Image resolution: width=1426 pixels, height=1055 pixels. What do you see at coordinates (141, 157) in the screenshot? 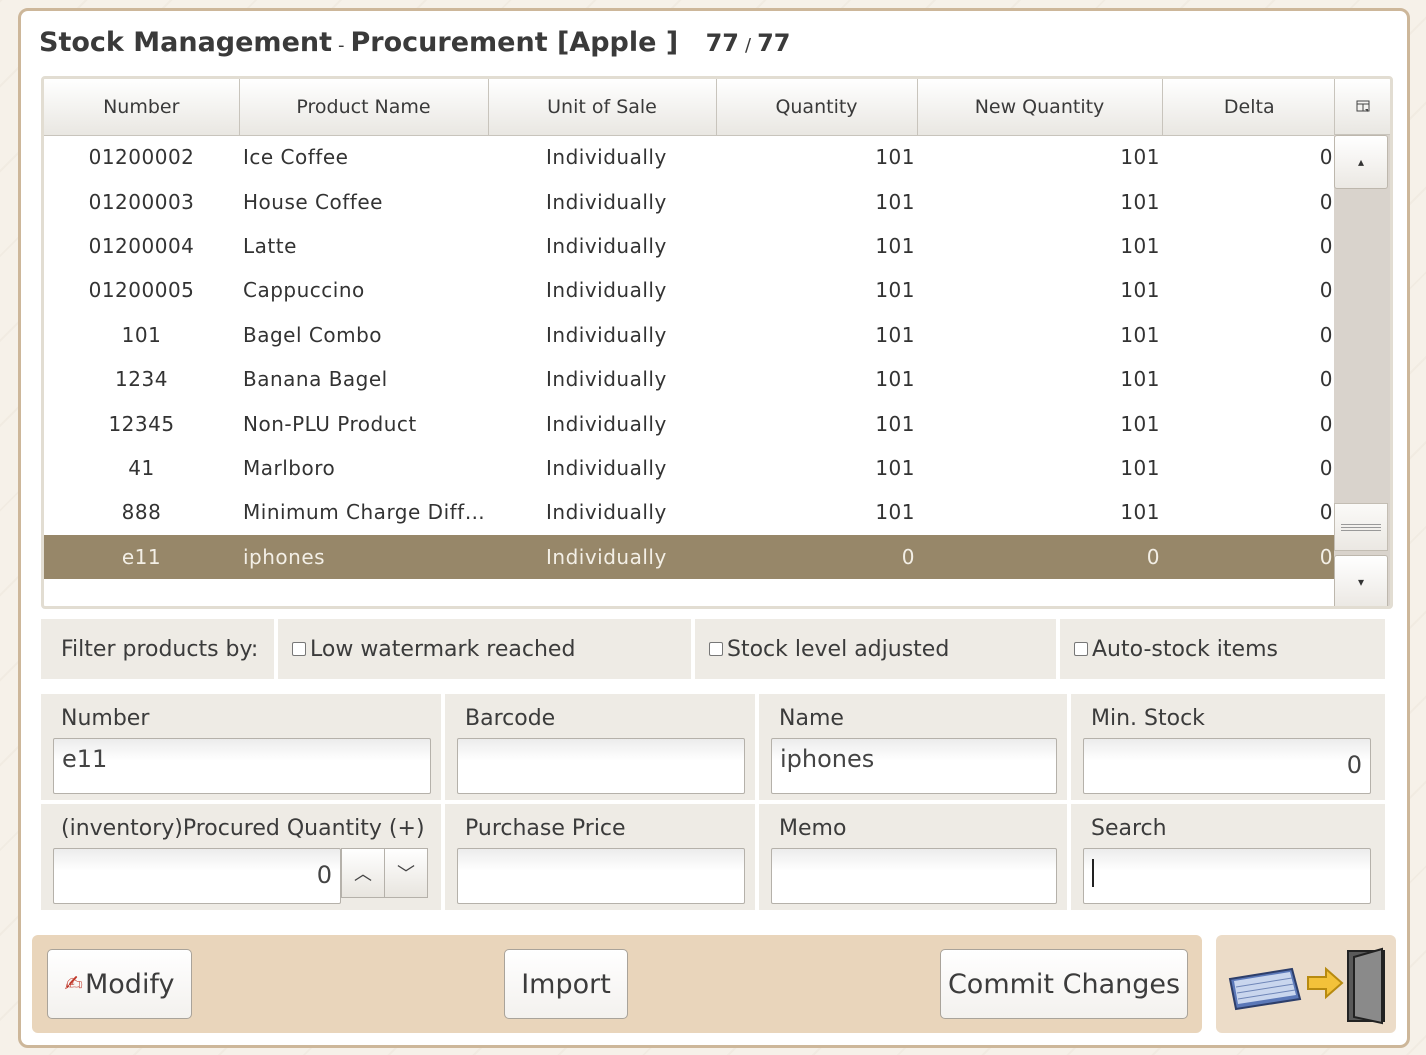
I see `cell-number: 01200002` at bounding box center [141, 157].